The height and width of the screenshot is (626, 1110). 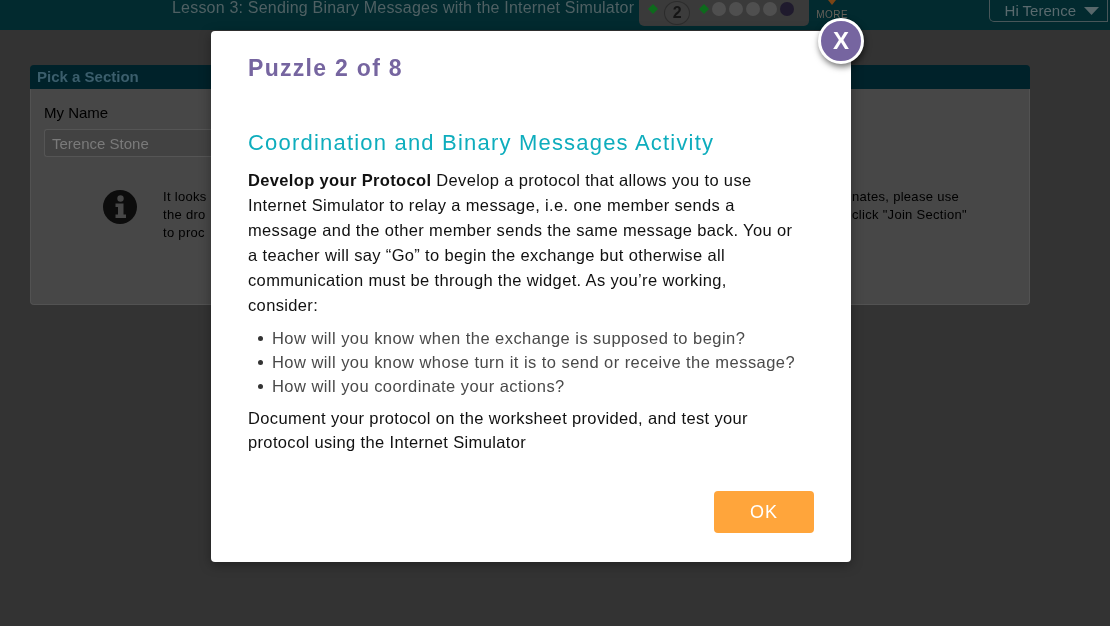 I want to click on question-text: How will you know when the exchange is supposed to begin?, so click(x=509, y=338).